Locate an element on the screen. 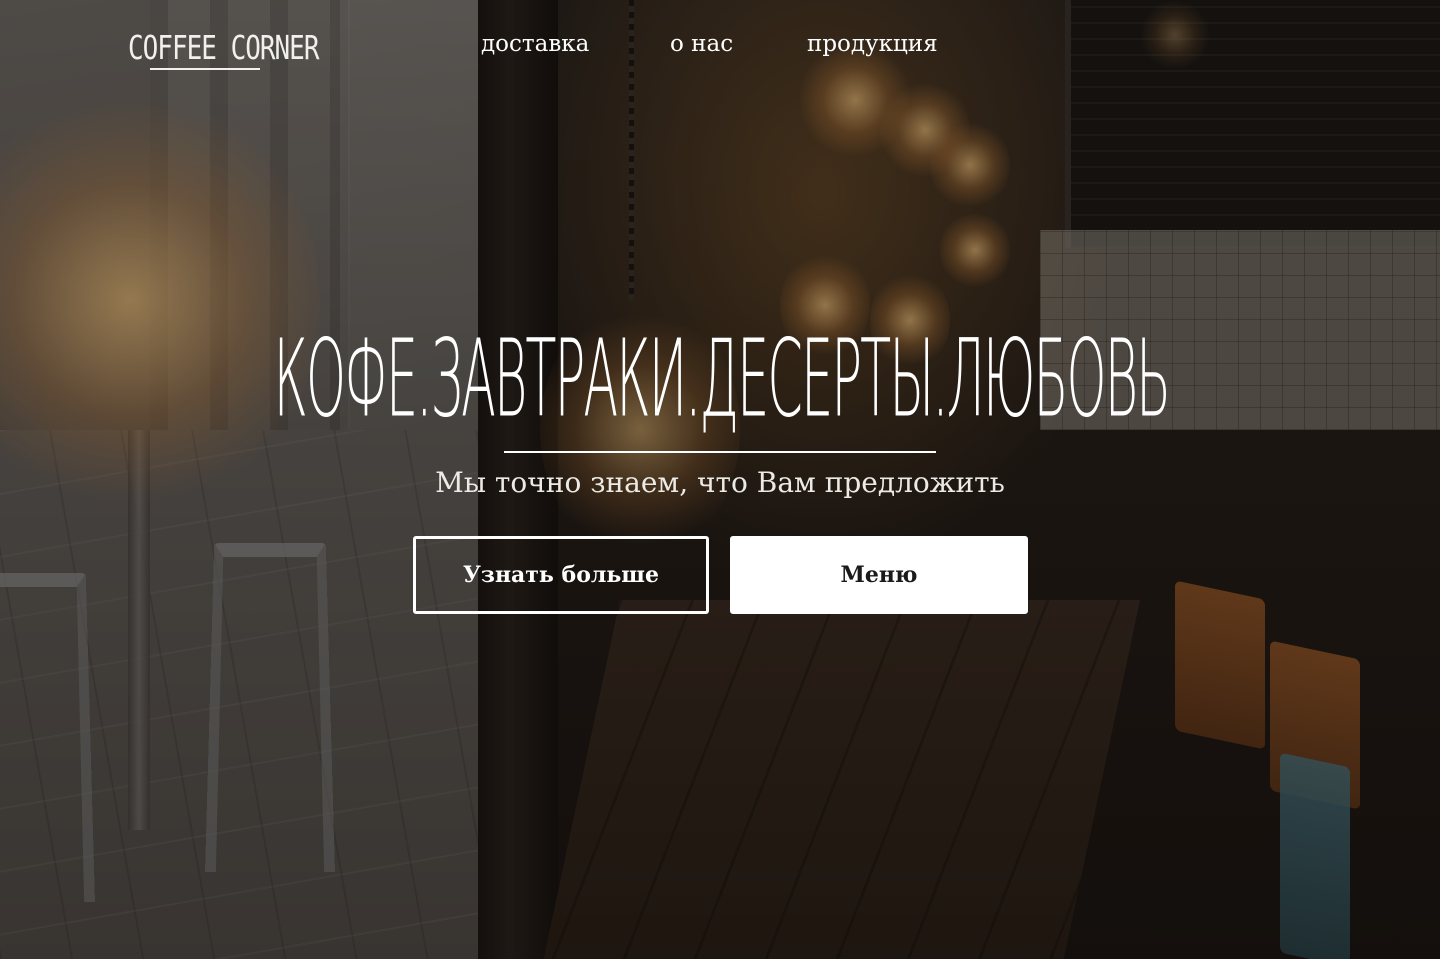  learn-more-button: Узнать больше is located at coordinates (561, 575).